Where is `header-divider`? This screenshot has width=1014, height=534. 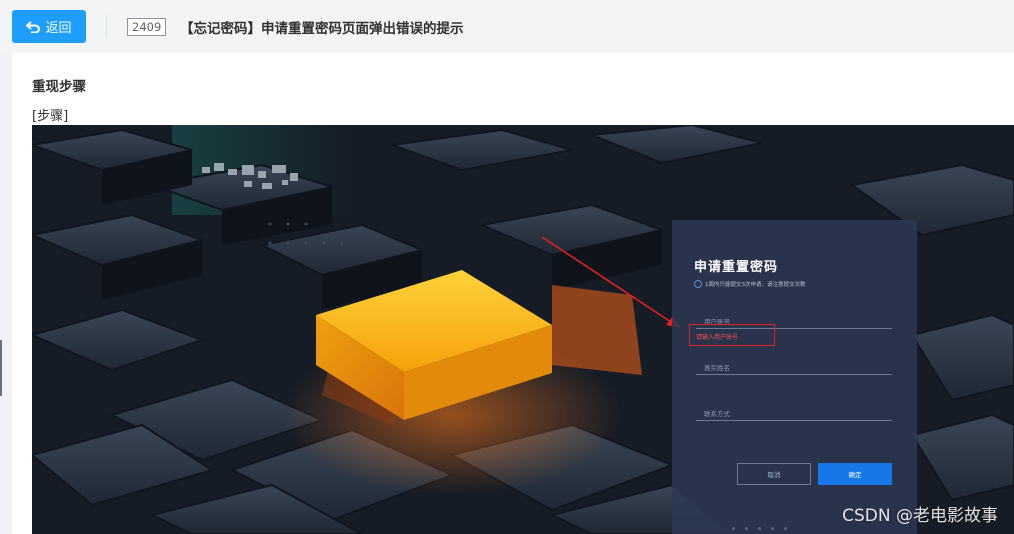 header-divider is located at coordinates (106, 26).